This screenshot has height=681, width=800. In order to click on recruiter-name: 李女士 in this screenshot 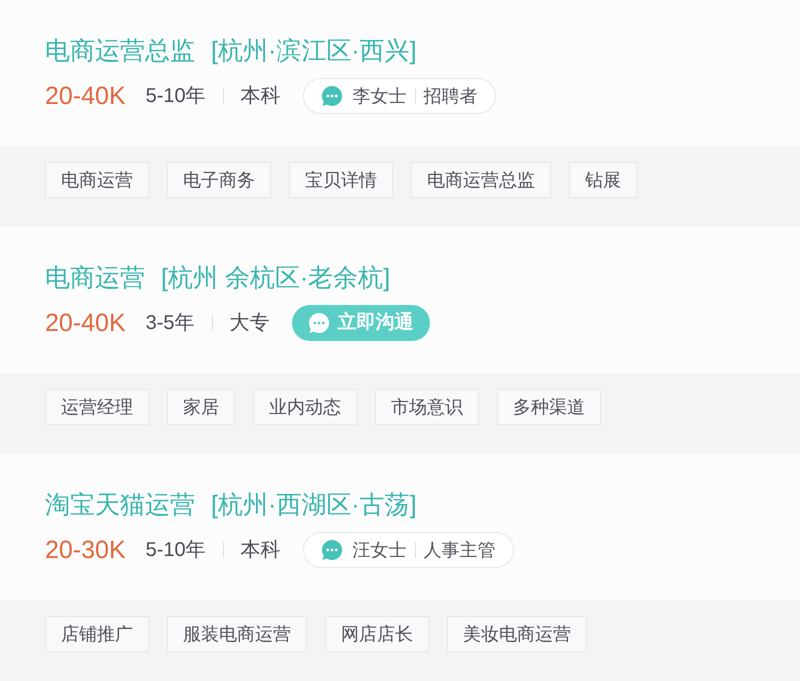, I will do `click(379, 96)`.